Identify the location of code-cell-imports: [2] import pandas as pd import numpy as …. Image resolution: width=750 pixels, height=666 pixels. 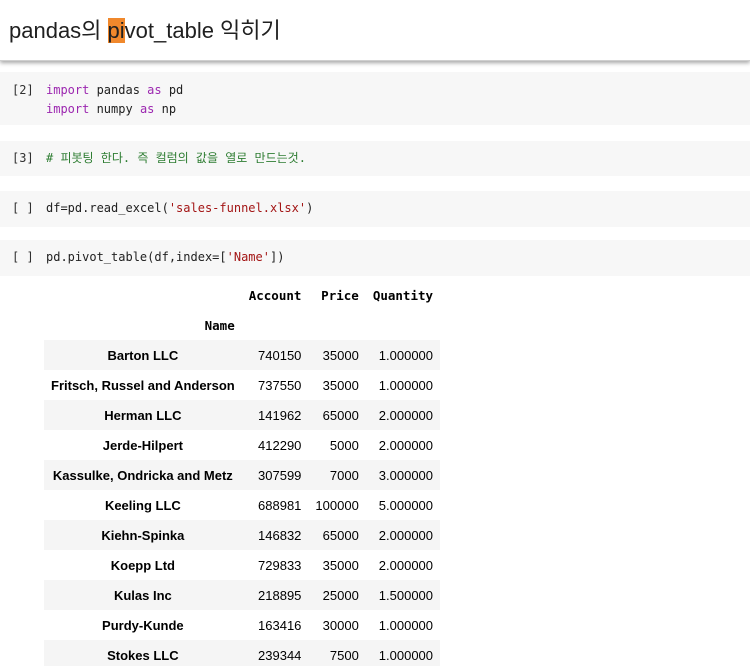
(375, 98).